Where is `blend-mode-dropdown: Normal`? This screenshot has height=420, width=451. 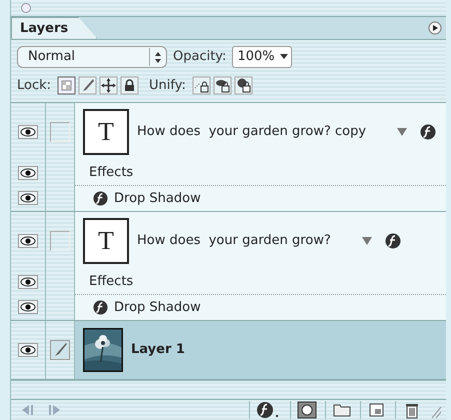
blend-mode-dropdown: Normal is located at coordinates (92, 57).